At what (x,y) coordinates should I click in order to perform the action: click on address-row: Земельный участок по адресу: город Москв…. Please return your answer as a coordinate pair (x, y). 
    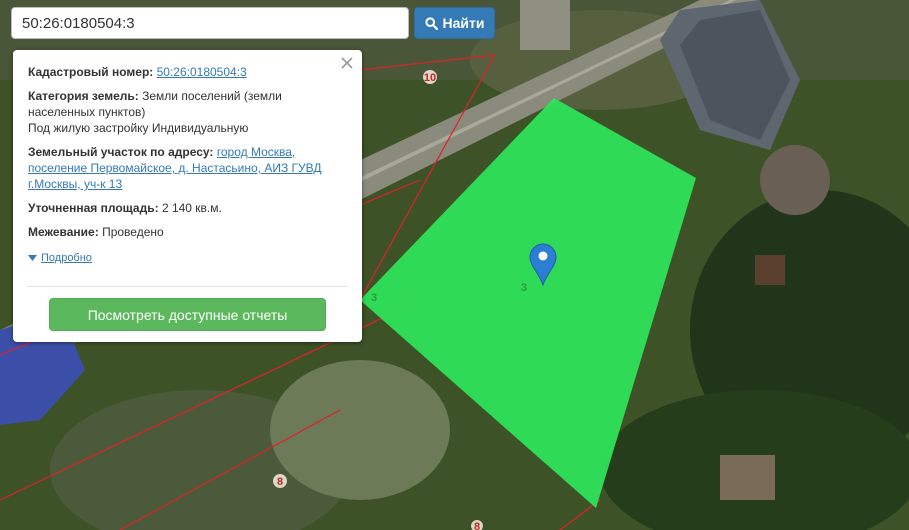
    Looking at the image, I should click on (187, 168).